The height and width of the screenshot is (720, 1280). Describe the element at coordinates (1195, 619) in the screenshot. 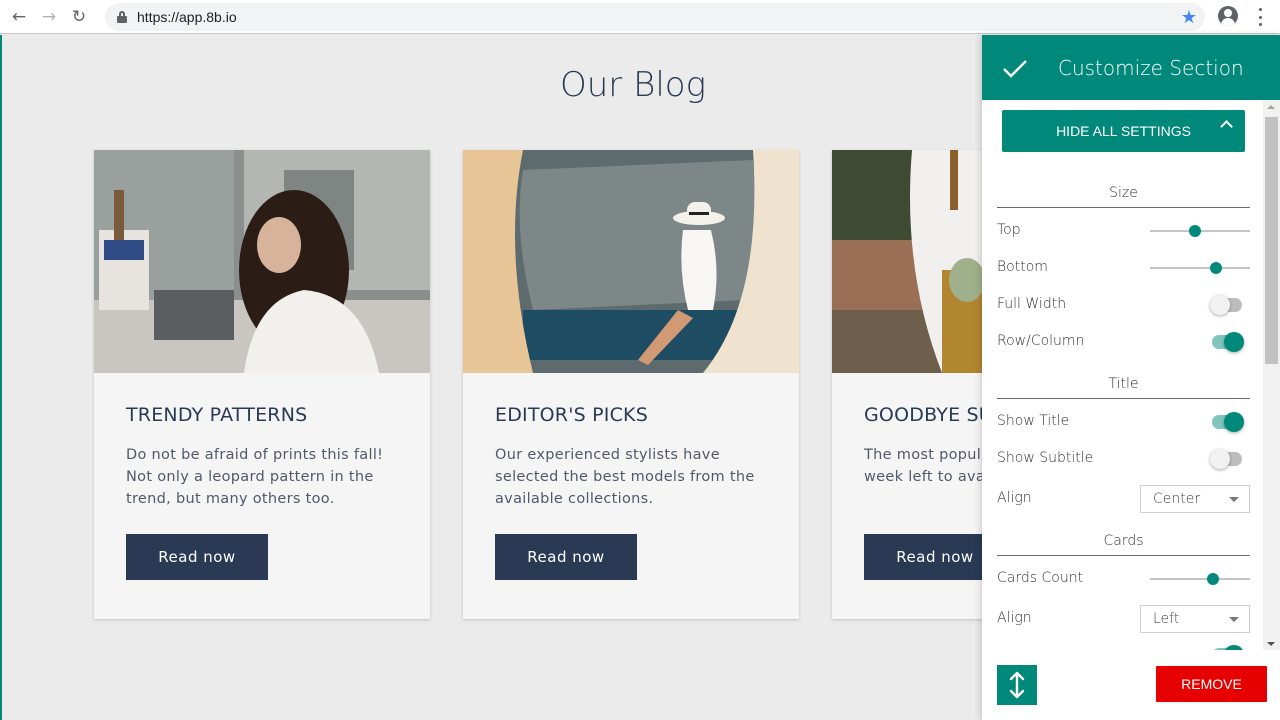

I see `cards-align-select: Left` at that location.